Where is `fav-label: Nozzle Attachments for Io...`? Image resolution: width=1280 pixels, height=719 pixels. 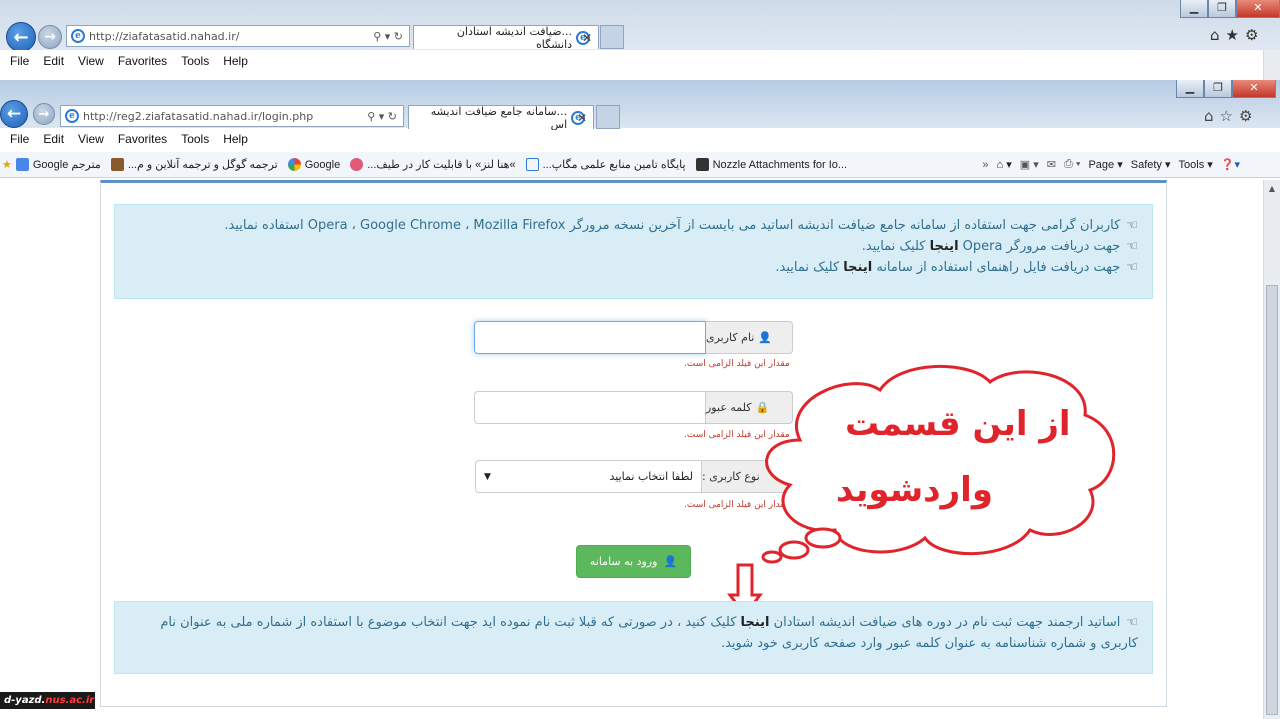
fav-label: Nozzle Attachments for Io... is located at coordinates (780, 164).